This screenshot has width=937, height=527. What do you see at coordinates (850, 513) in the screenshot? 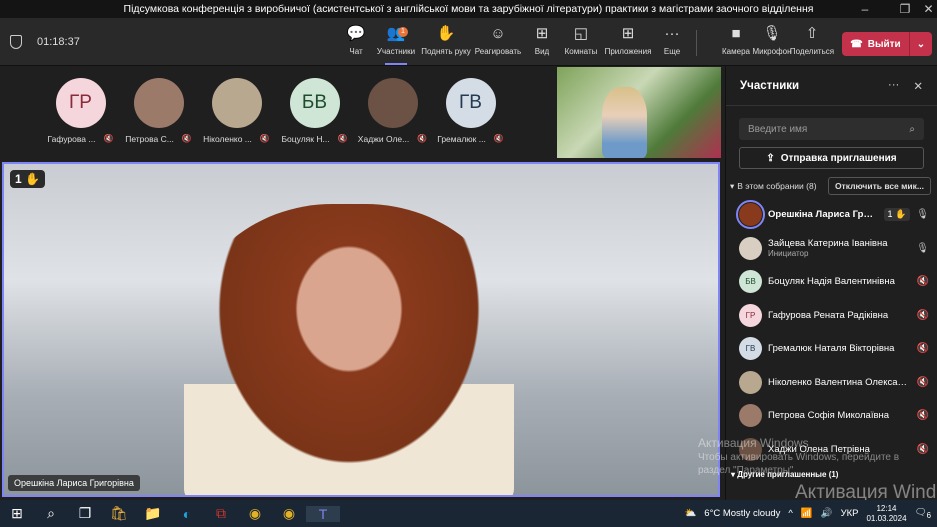
I see `language-indicator: УКР` at bounding box center [850, 513].